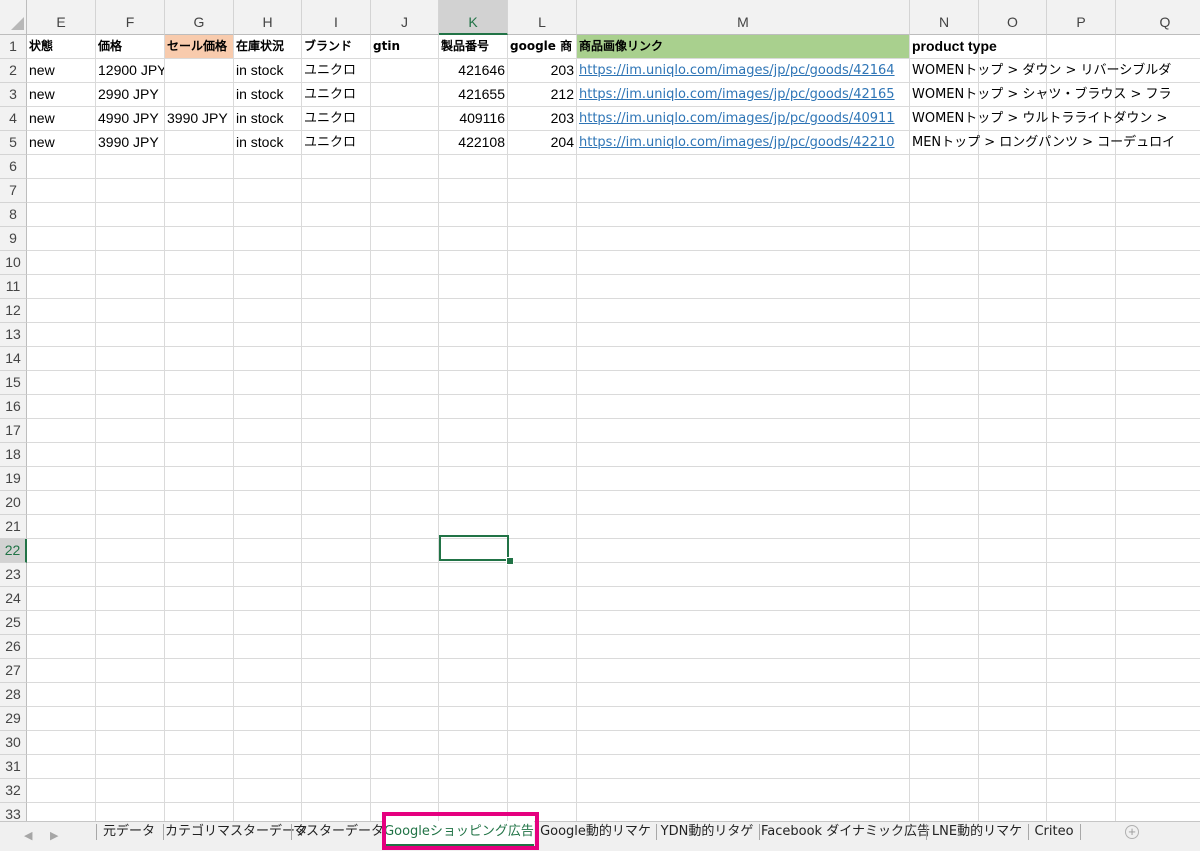 This screenshot has width=1200, height=851. I want to click on cell-i21, so click(336, 527).